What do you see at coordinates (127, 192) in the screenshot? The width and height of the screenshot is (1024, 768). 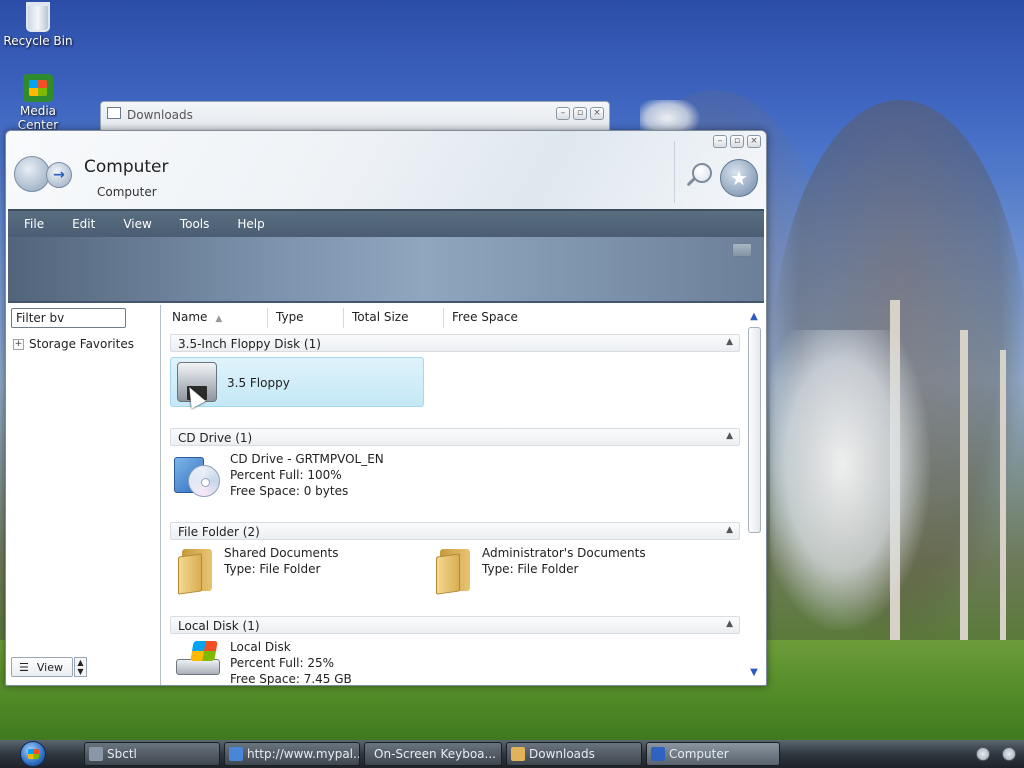 I see `breadcrumb: Computer` at bounding box center [127, 192].